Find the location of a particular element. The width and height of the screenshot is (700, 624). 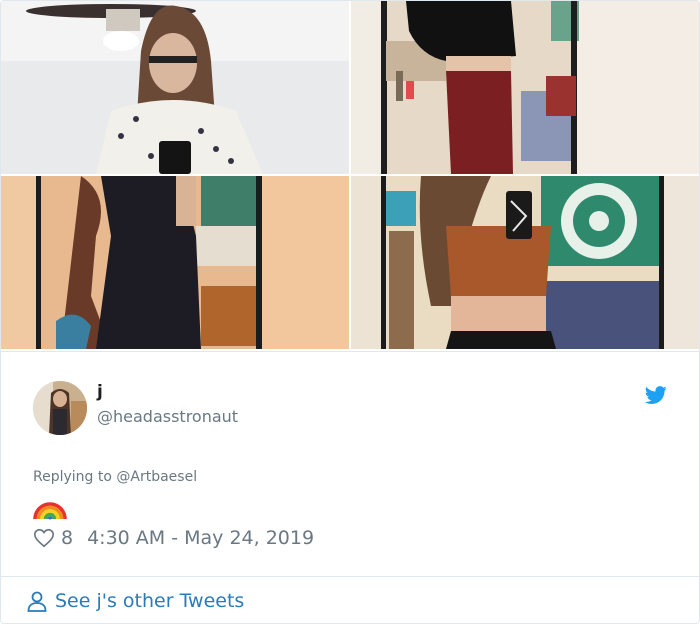

rainbow-emoji is located at coordinates (50, 511).